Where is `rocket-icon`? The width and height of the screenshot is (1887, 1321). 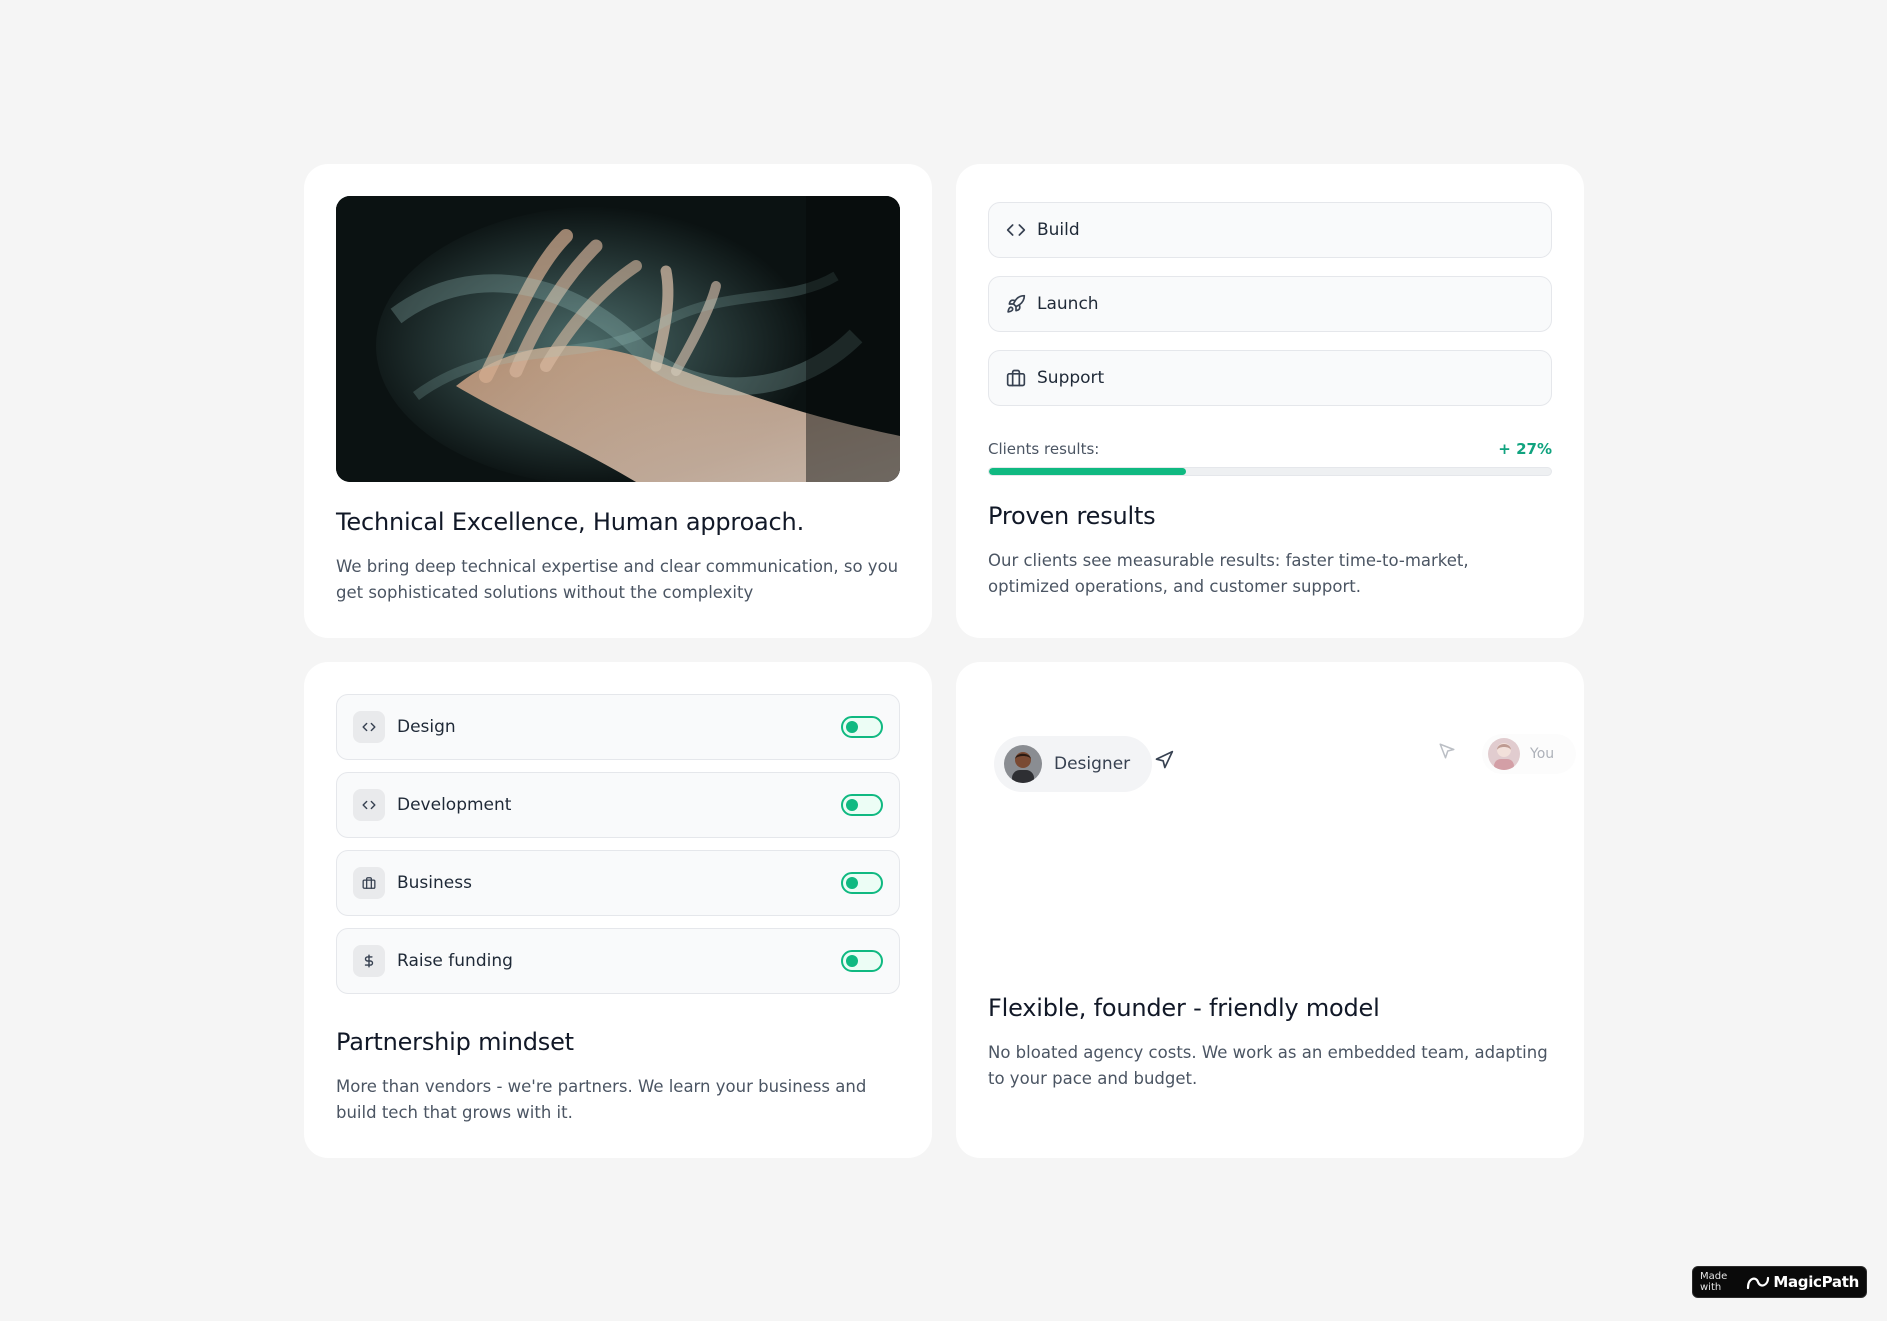 rocket-icon is located at coordinates (1016, 304).